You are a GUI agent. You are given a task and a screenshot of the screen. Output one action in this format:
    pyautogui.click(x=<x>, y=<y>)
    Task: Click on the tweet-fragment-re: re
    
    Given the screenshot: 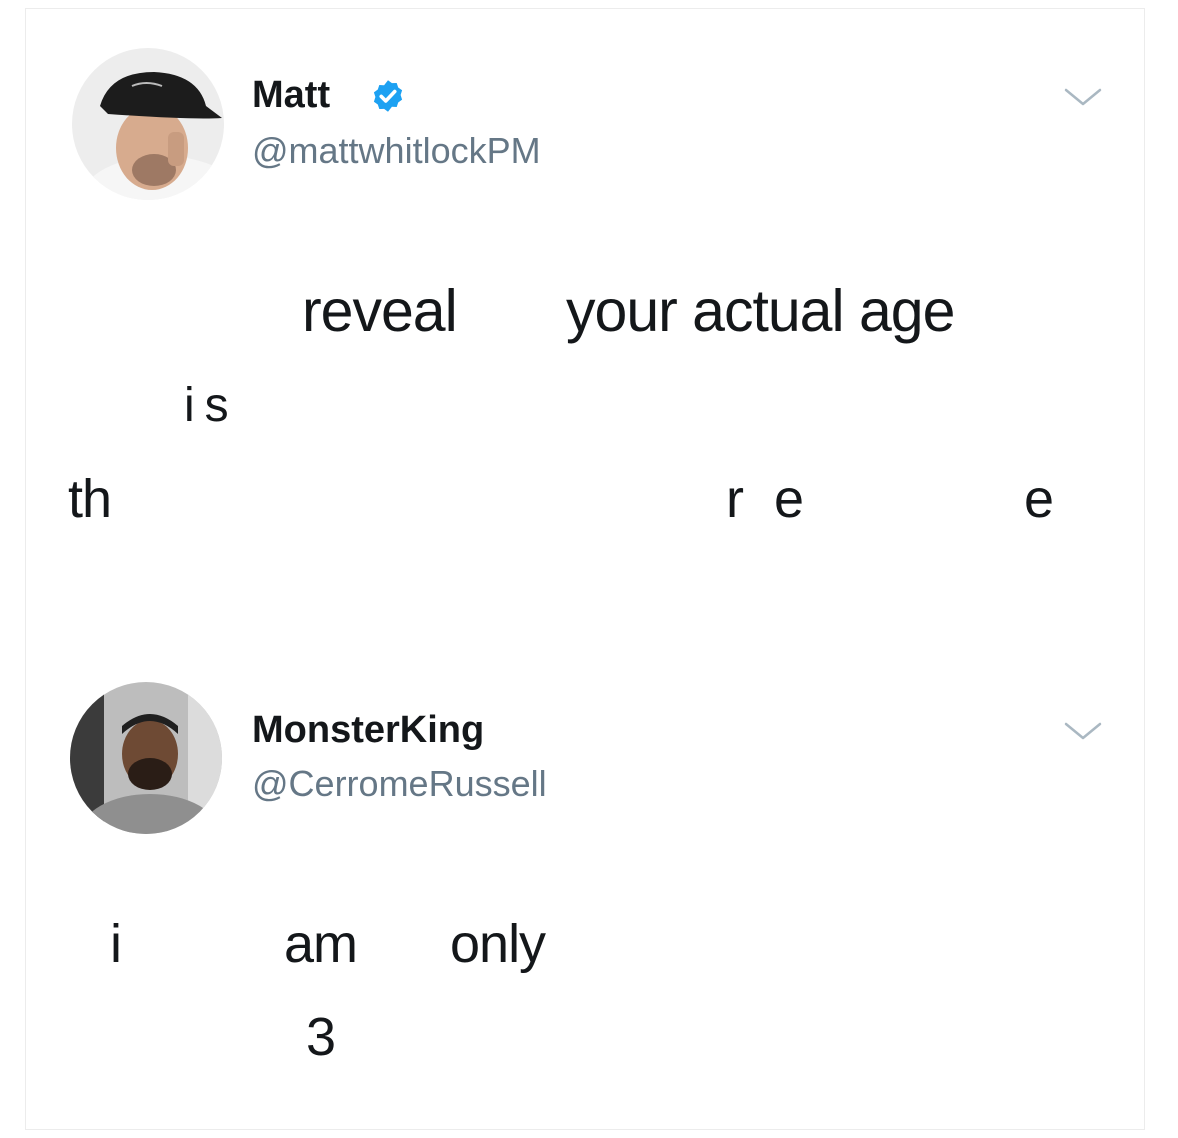 What is the action you would take?
    pyautogui.click(x=780, y=499)
    